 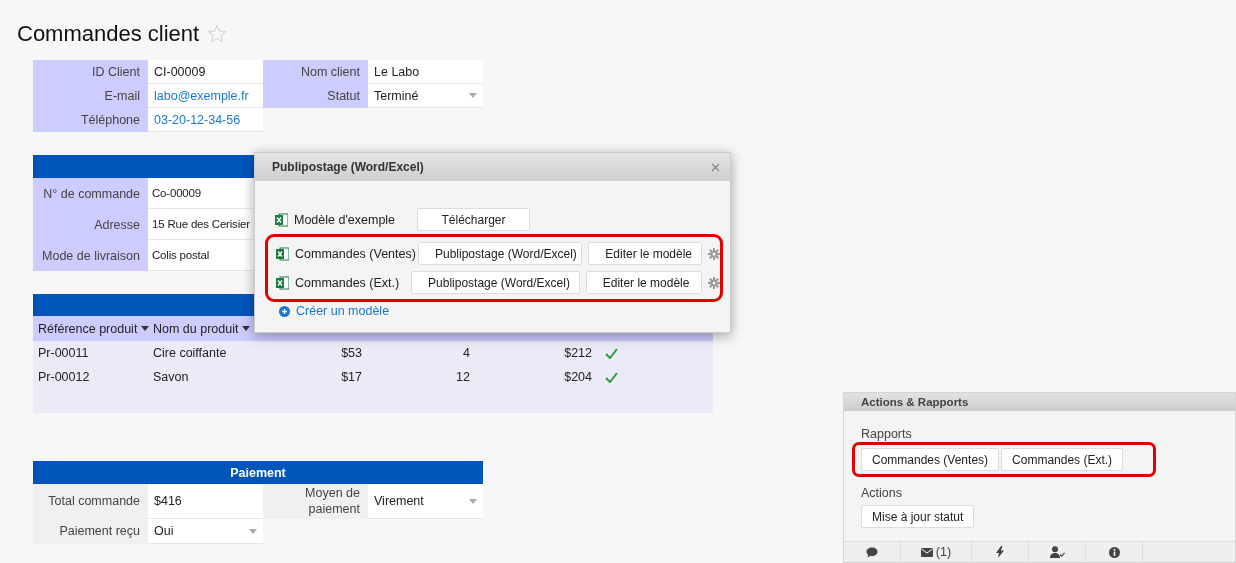 I want to click on comment-icon, so click(x=872, y=552).